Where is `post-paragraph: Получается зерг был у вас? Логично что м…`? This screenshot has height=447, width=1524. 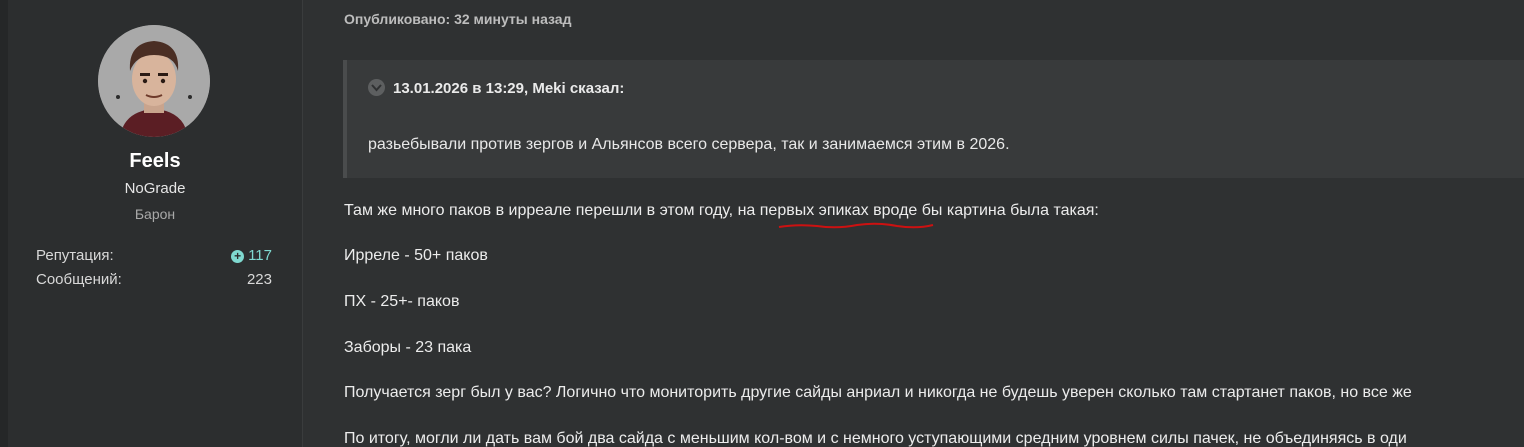
post-paragraph: Получается зерг был у вас? Логично что м… is located at coordinates (878, 392).